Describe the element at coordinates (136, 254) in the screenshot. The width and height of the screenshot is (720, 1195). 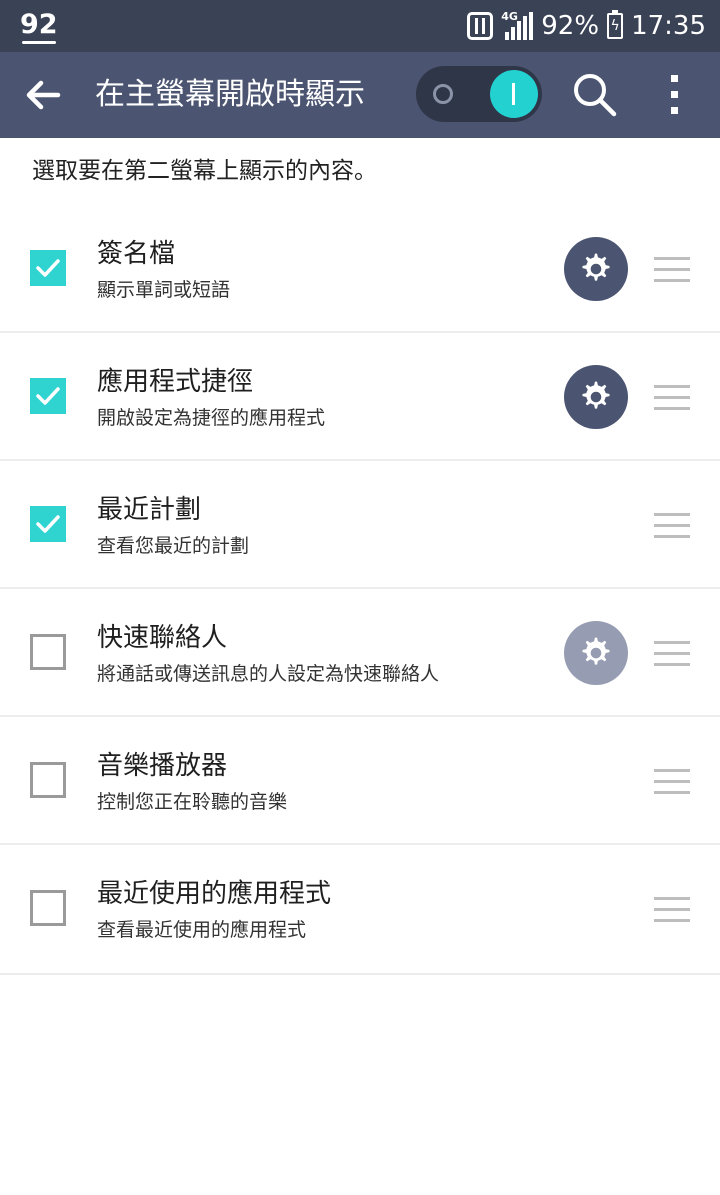
I see `item-title: 簽名檔` at that location.